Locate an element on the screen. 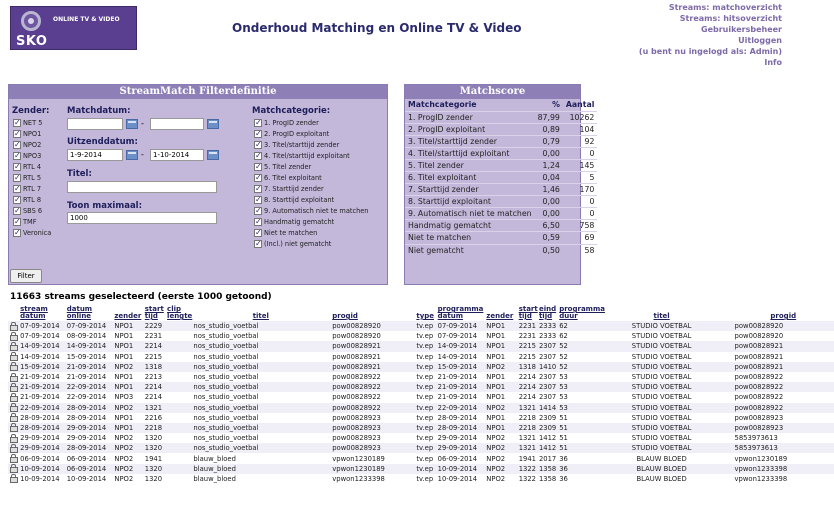 This screenshot has width=834, height=525. matchdatum-from-input is located at coordinates (95, 124).